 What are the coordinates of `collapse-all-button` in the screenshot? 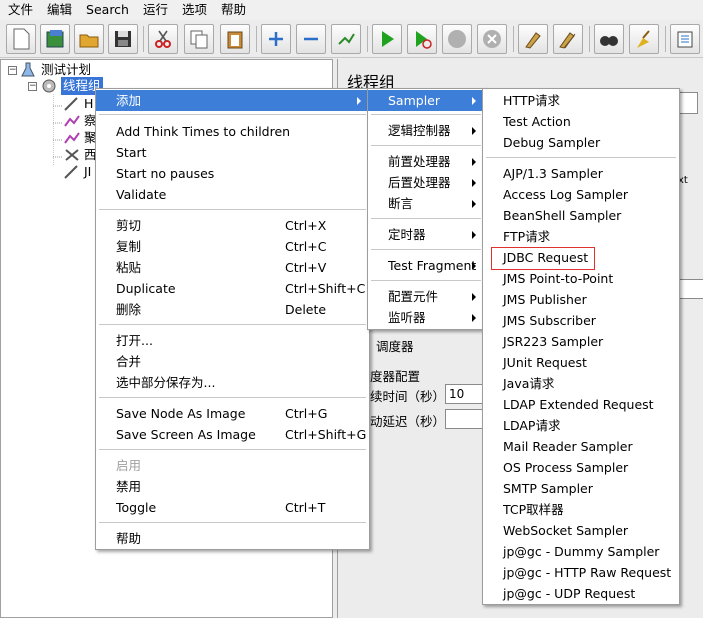 It's located at (311, 39).